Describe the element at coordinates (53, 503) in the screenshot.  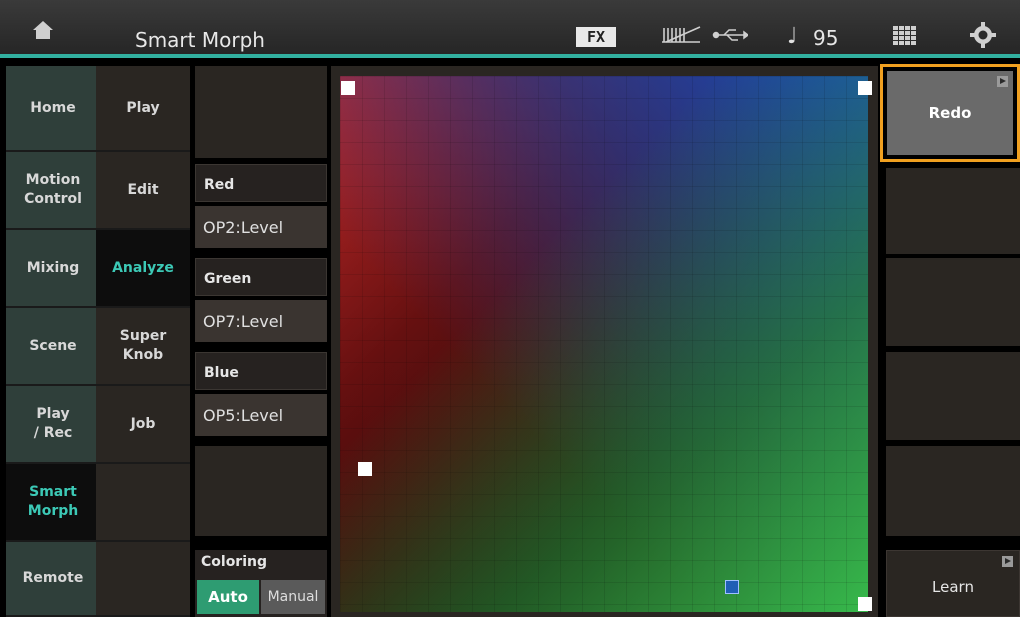
I see `tab-smart-morph: Smart Morph` at that location.